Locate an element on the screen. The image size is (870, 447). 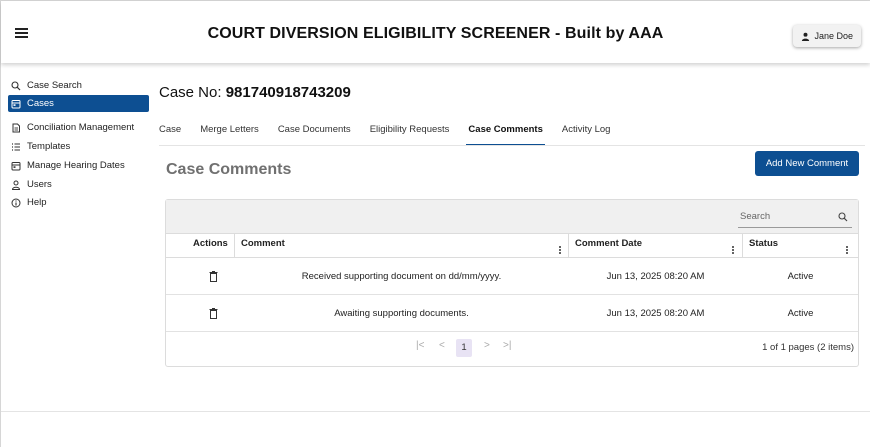
sidebar-item-users: Users is located at coordinates (78, 184).